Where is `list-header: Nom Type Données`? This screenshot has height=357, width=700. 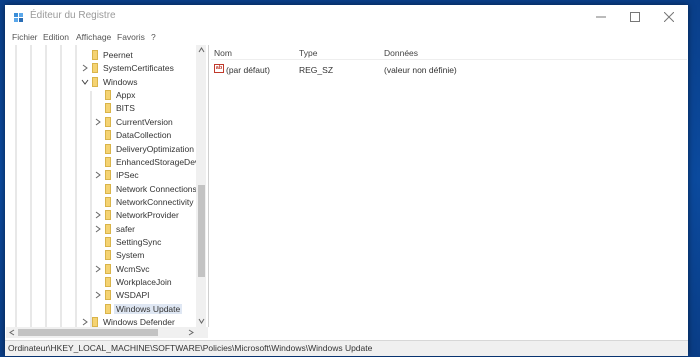
list-header: Nom Type Données is located at coordinates (449, 52).